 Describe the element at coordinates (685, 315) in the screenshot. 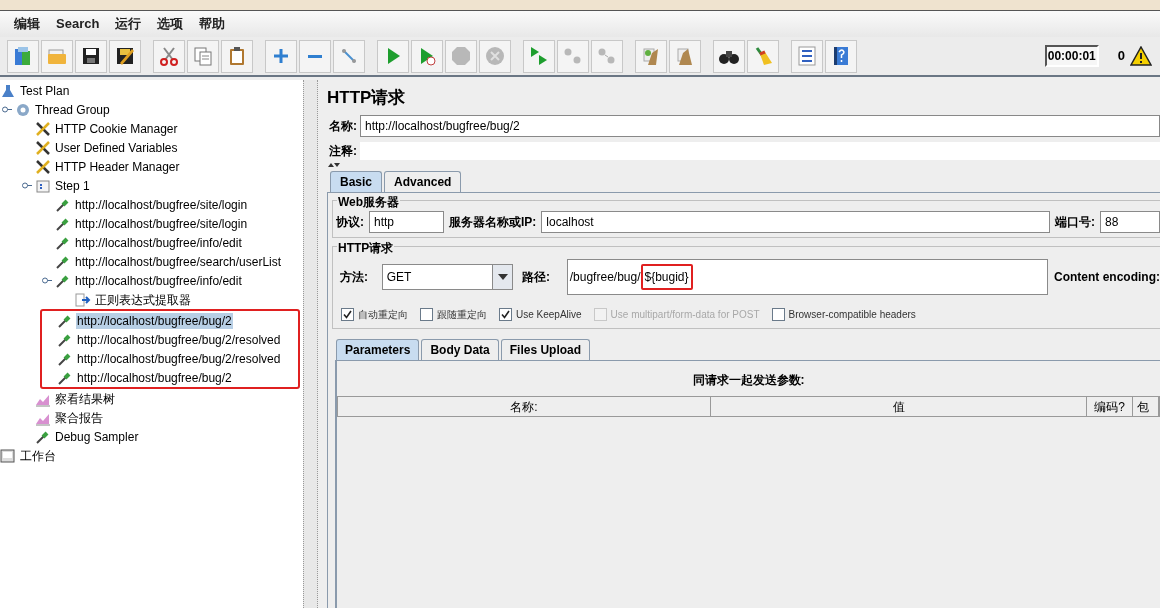

I see `checkbox-label: Use multipart/form-data for POST` at that location.